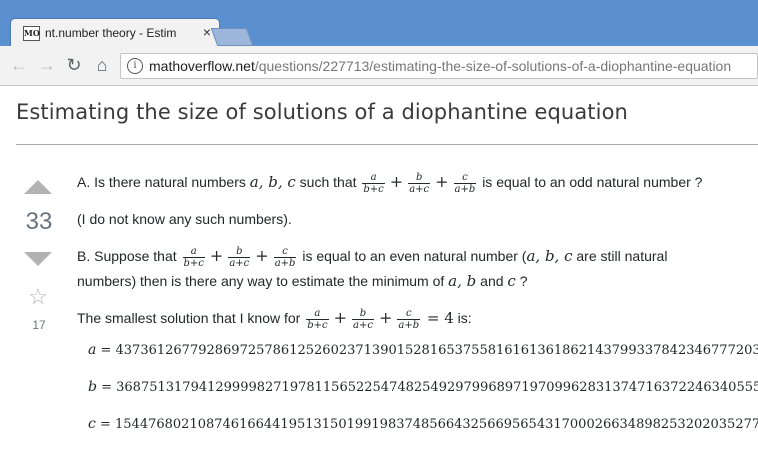  What do you see at coordinates (328, 182) in the screenshot?
I see `p1-text-mid: such that` at bounding box center [328, 182].